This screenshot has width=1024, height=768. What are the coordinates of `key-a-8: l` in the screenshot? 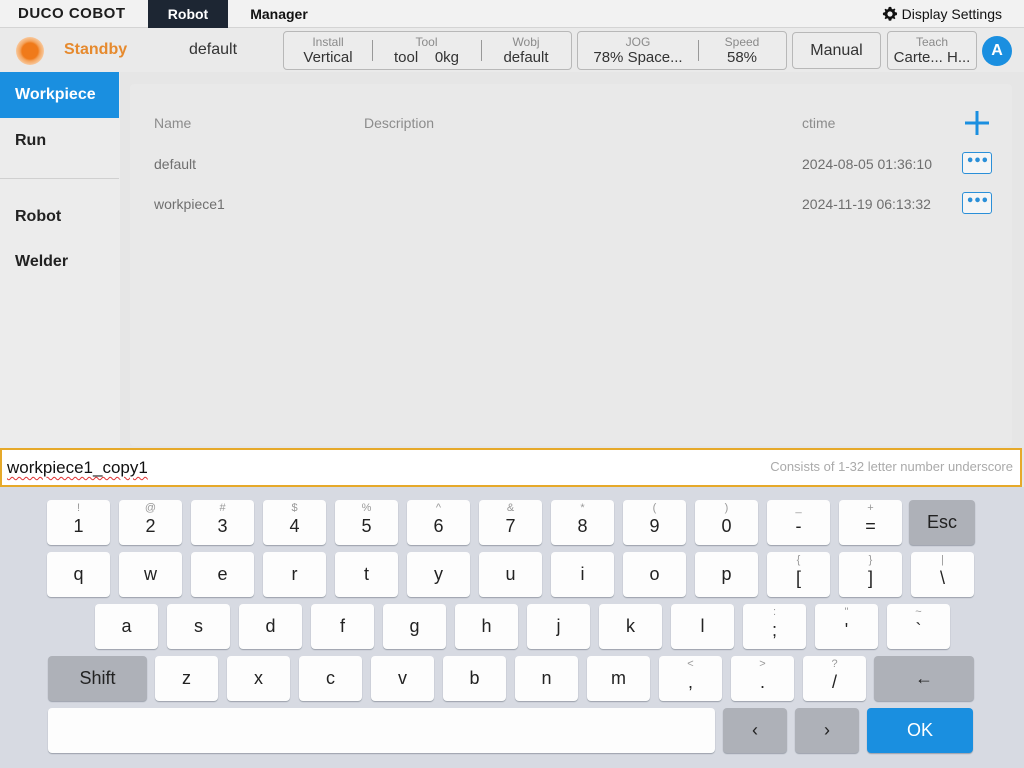 It's located at (702, 626).